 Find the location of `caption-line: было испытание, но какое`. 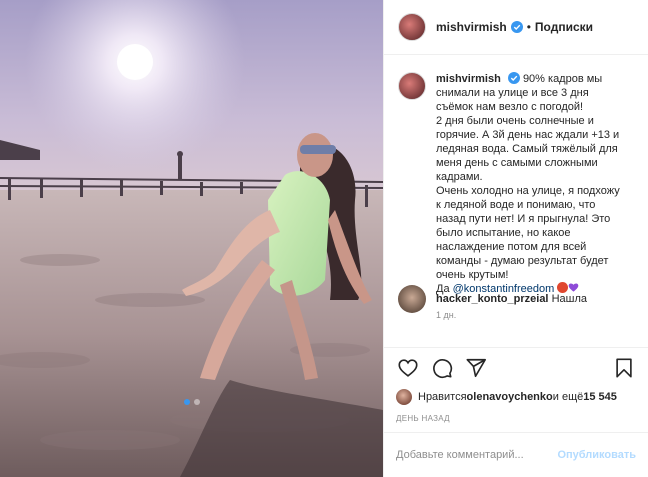

caption-line: было испытание, но какое is located at coordinates (503, 233).